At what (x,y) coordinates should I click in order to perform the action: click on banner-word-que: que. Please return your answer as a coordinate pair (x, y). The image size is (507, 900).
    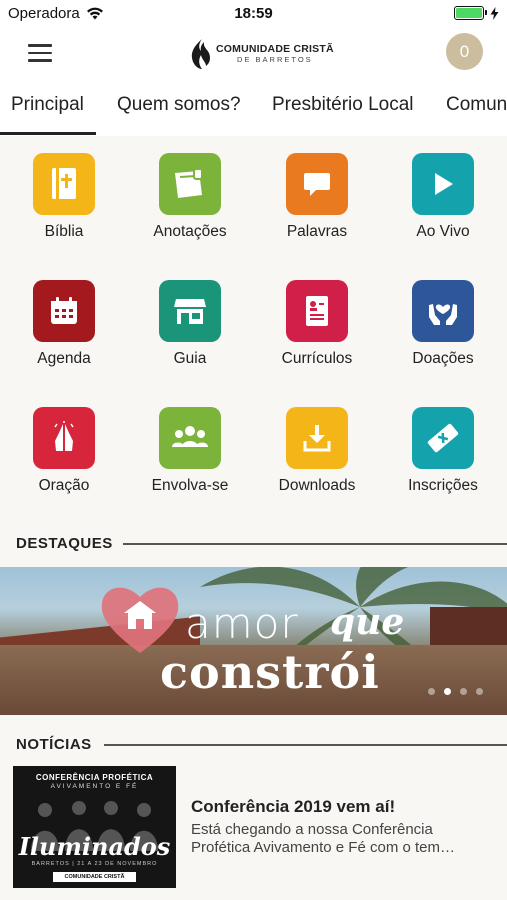
    Looking at the image, I should click on (367, 622).